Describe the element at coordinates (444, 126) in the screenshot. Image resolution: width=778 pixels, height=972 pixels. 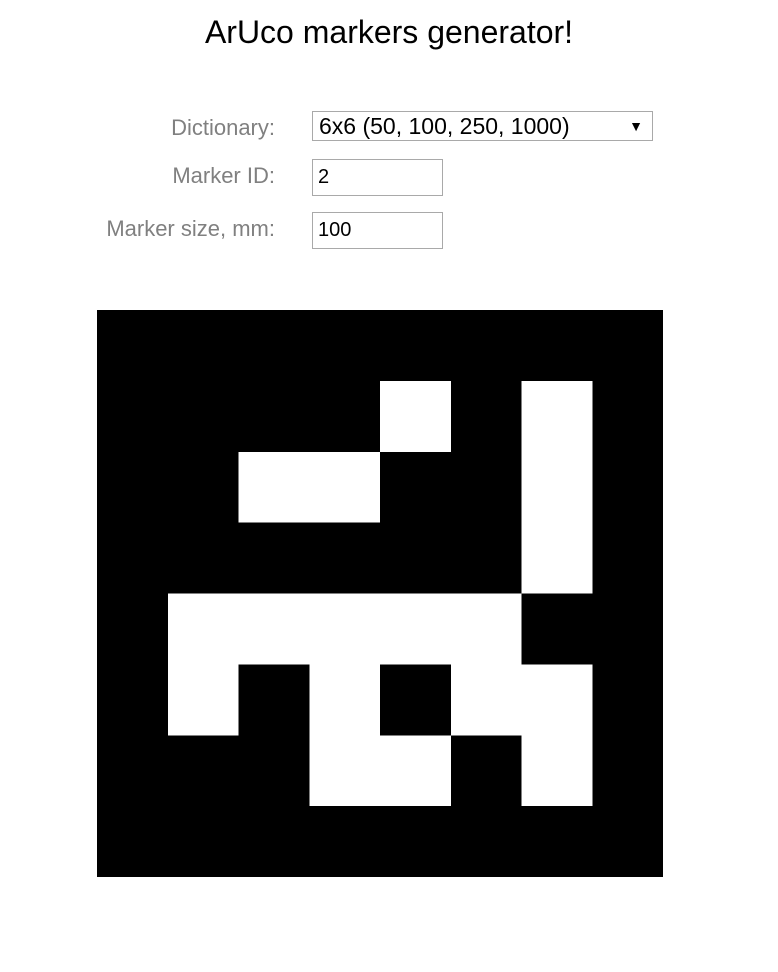
I see `dictionary-selected-value: 6x6 (50, 100, 250, 1000)` at that location.